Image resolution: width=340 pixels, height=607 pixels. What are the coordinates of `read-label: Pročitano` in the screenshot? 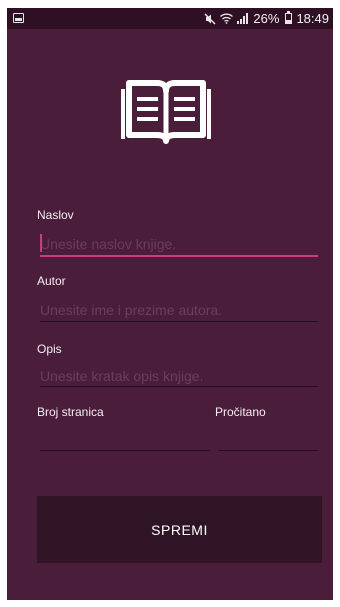 It's located at (240, 412).